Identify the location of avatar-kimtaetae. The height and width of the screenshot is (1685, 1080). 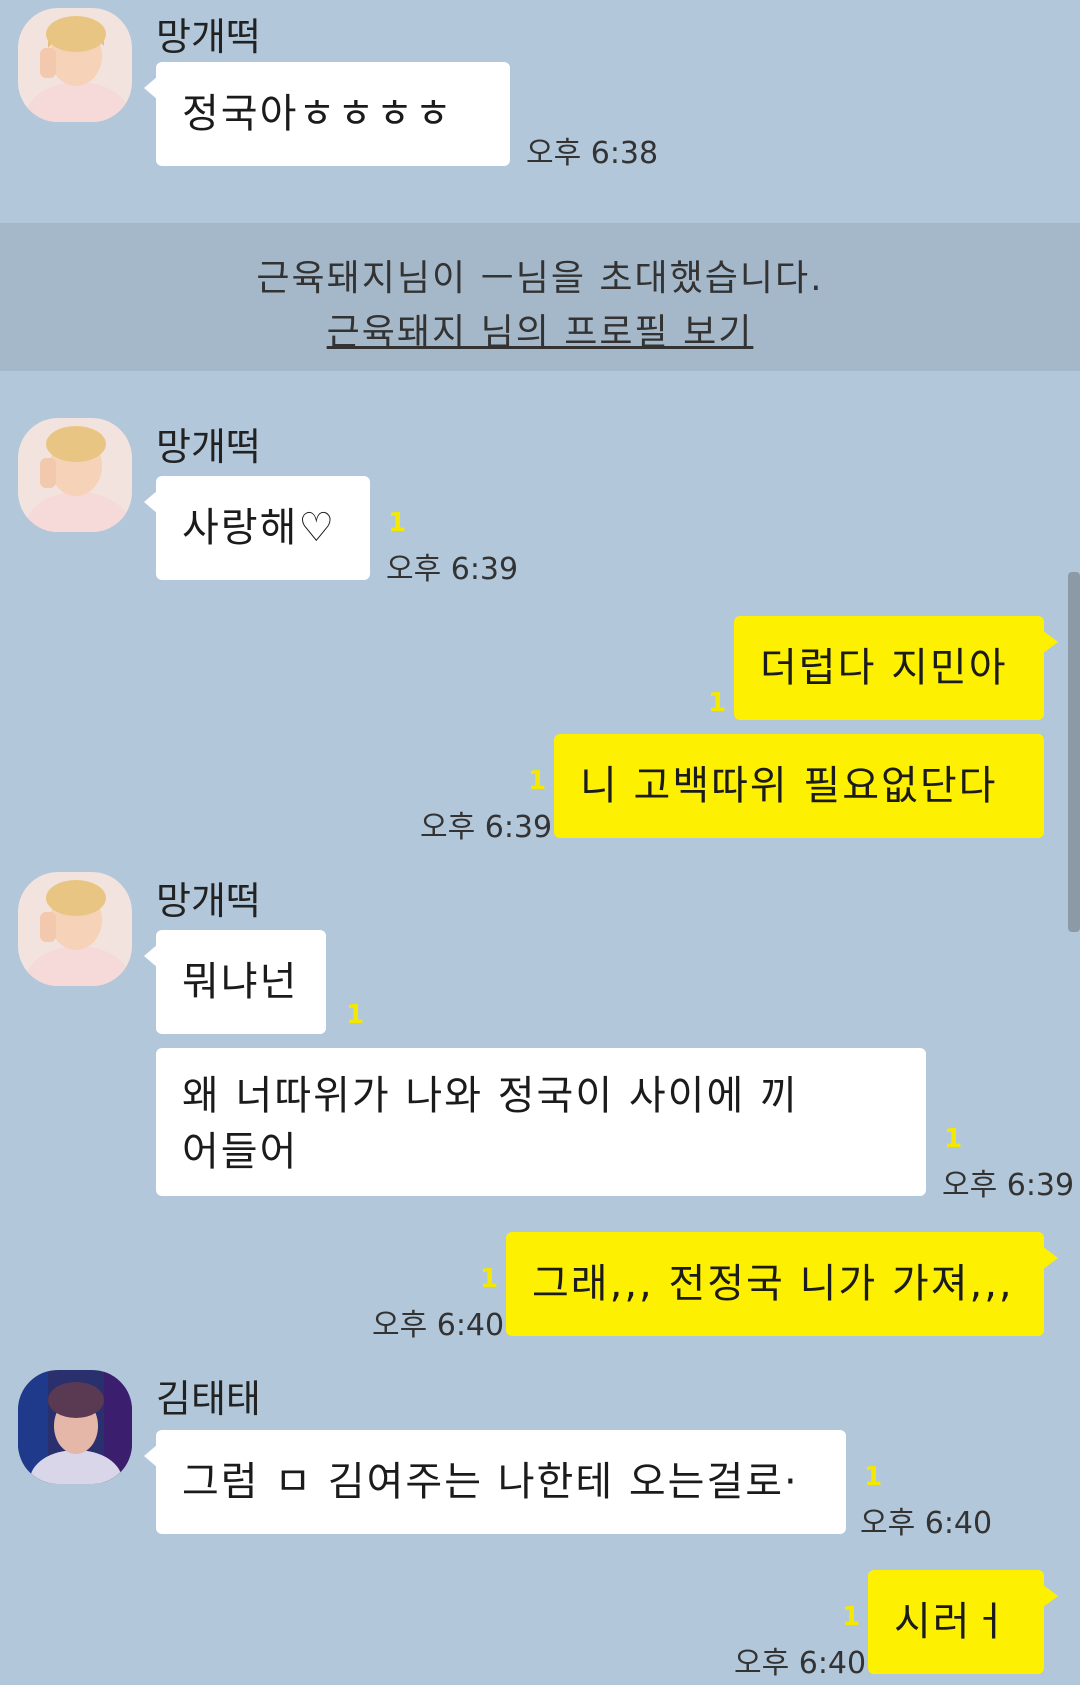
(75, 1427).